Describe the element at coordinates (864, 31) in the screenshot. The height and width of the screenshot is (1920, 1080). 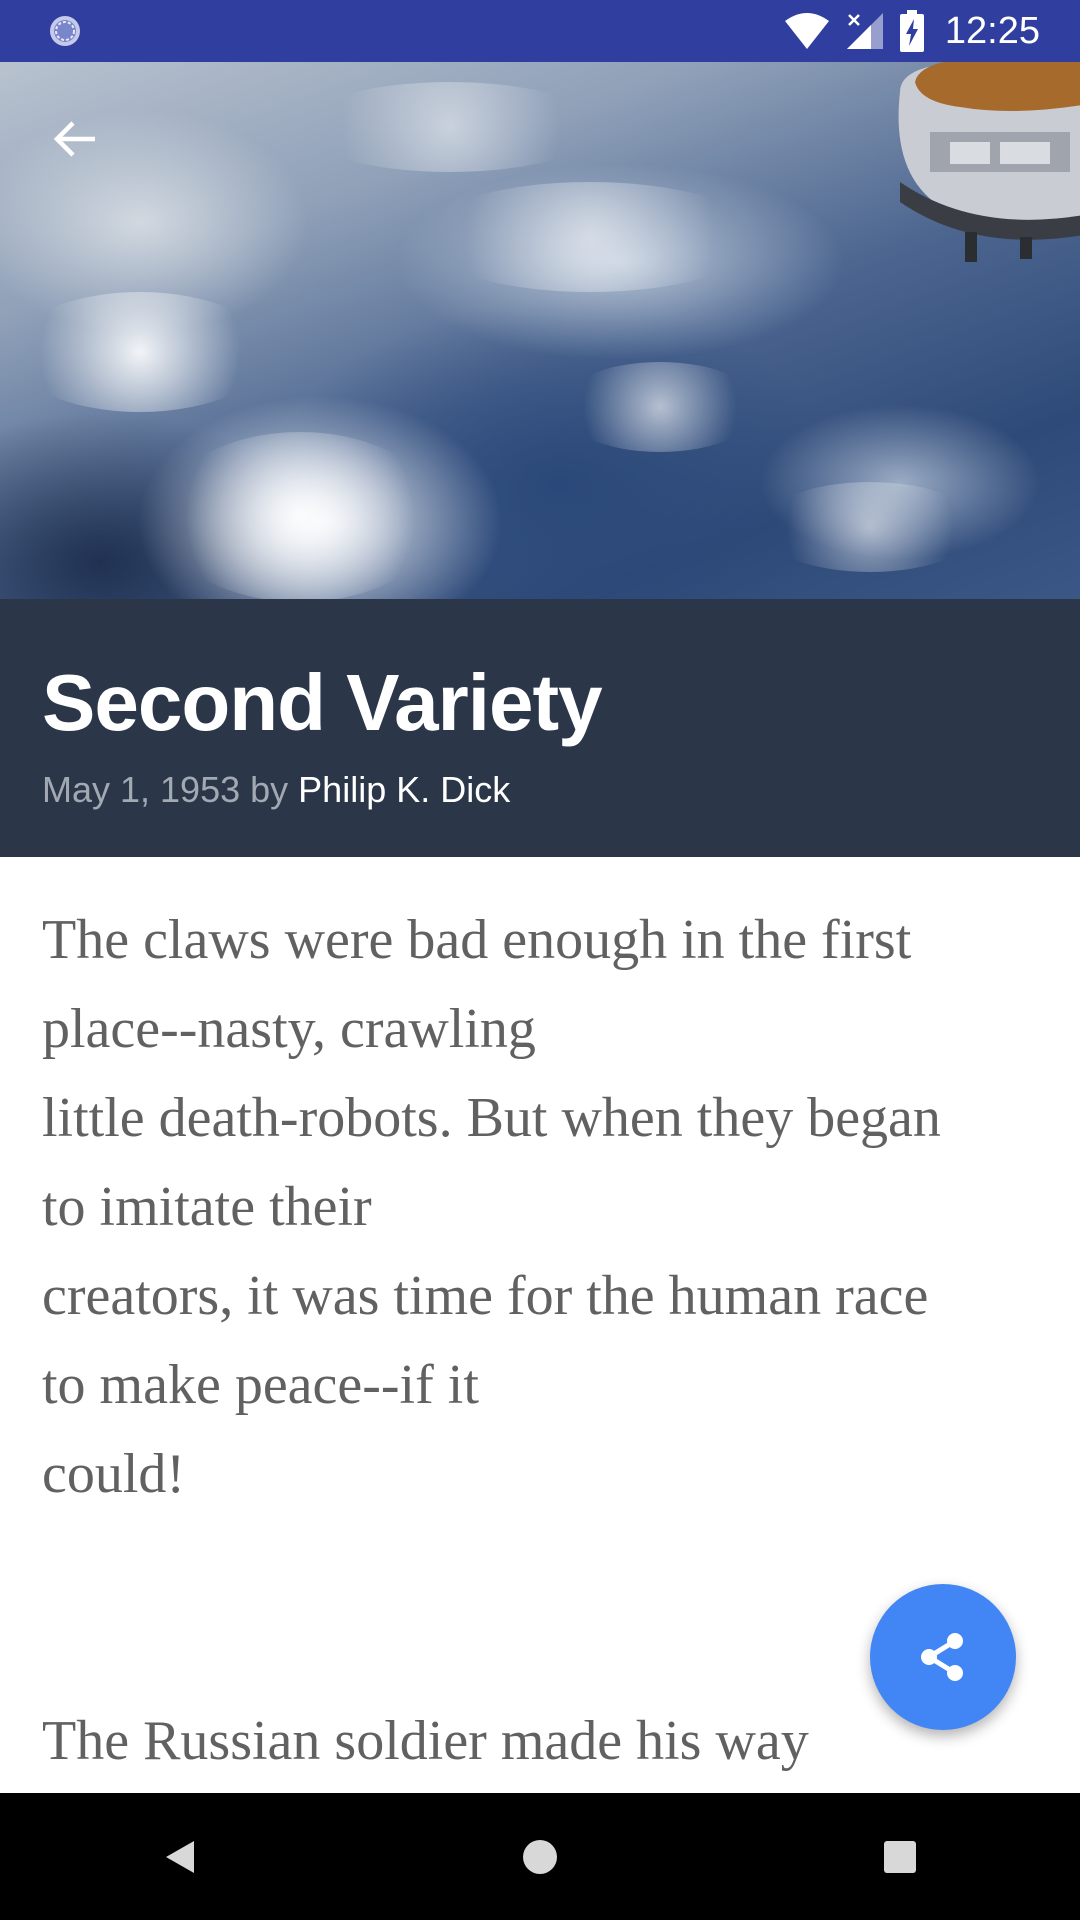
I see `signal-icon` at that location.